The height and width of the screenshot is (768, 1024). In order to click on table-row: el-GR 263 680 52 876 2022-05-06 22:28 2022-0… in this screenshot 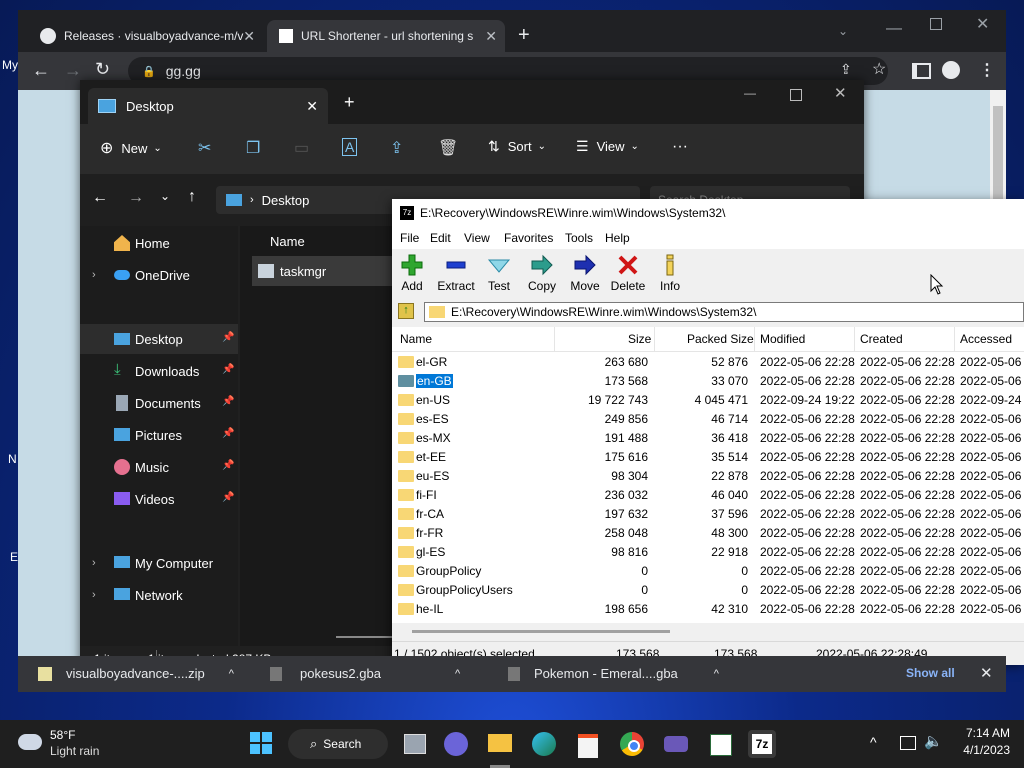, I will do `click(708, 362)`.